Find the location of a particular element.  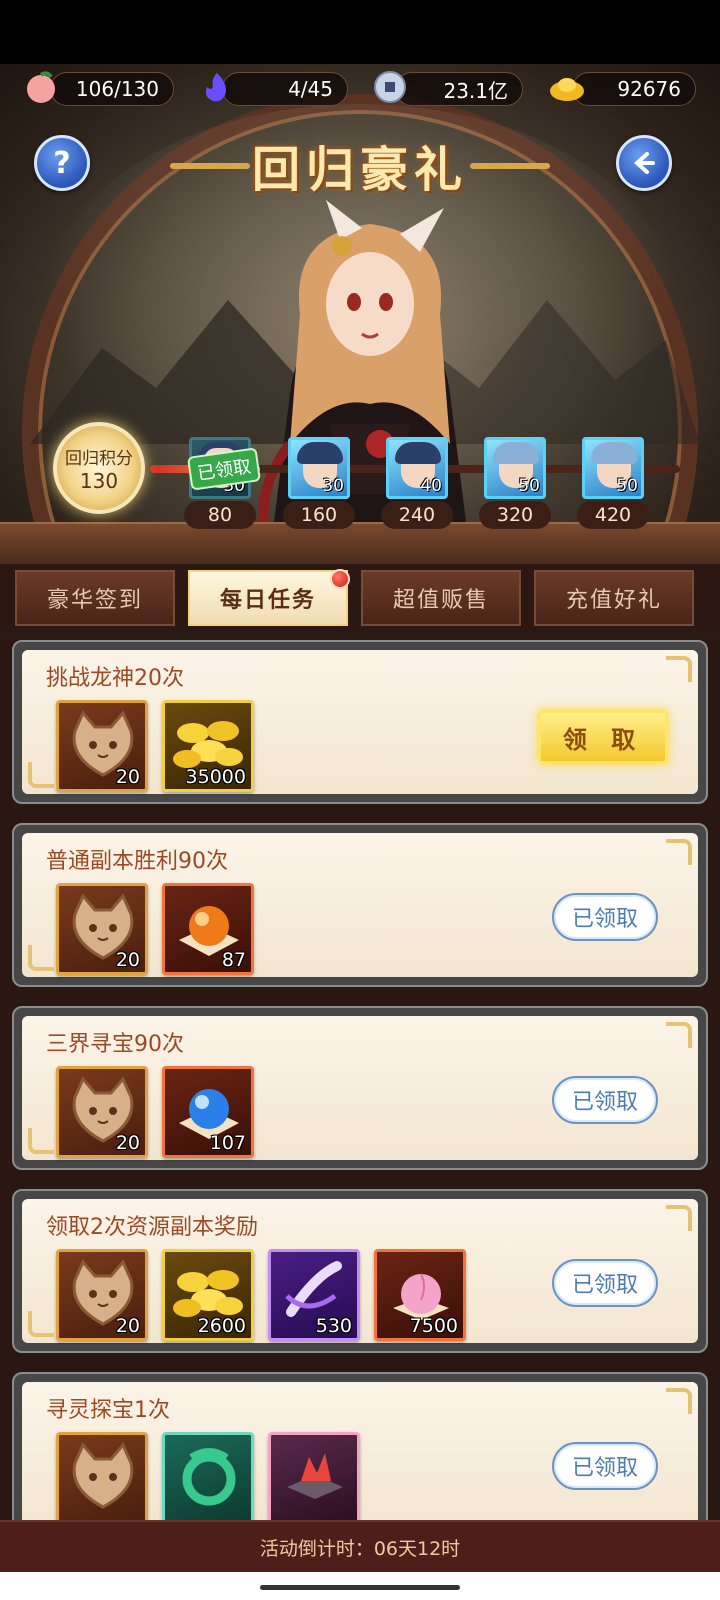

reward-quantity: 87 is located at coordinates (233, 960).